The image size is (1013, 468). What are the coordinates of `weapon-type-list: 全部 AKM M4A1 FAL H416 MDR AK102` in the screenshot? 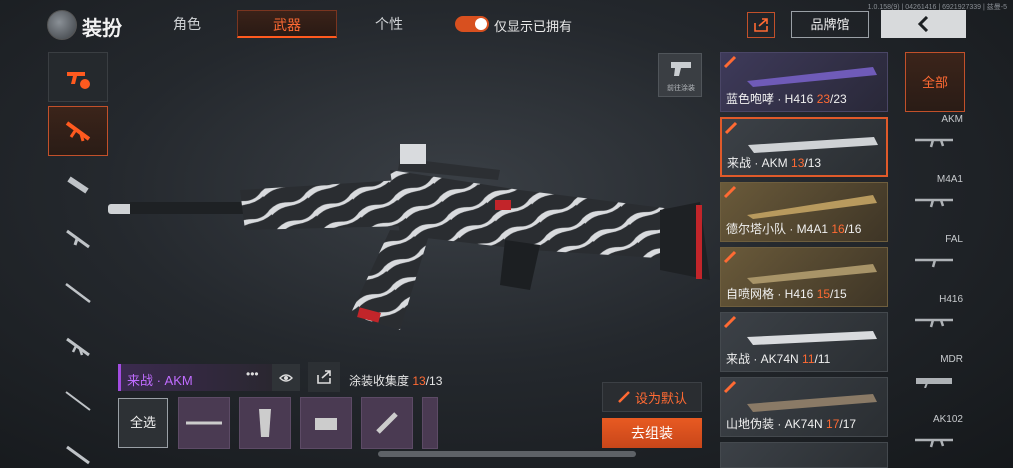 It's located at (936, 260).